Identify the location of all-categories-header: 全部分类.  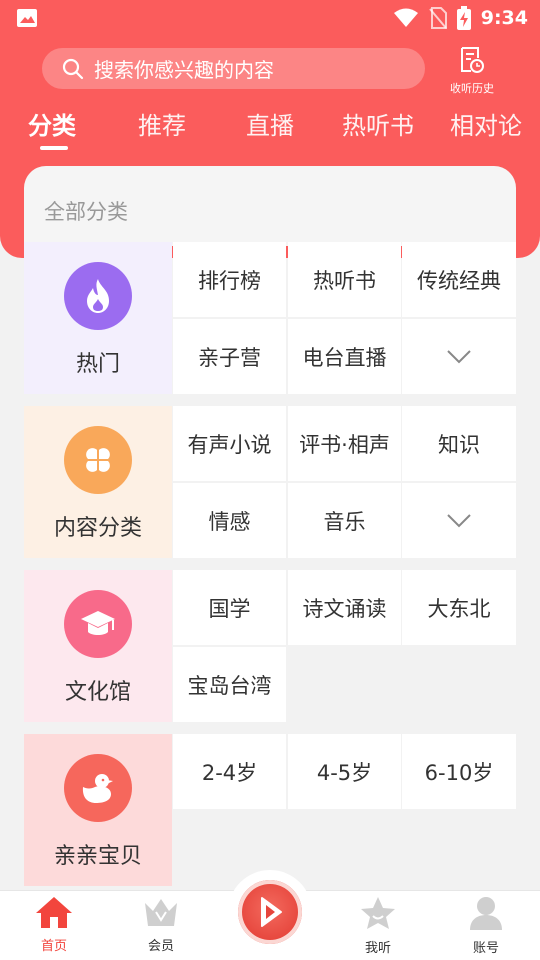
(270, 206).